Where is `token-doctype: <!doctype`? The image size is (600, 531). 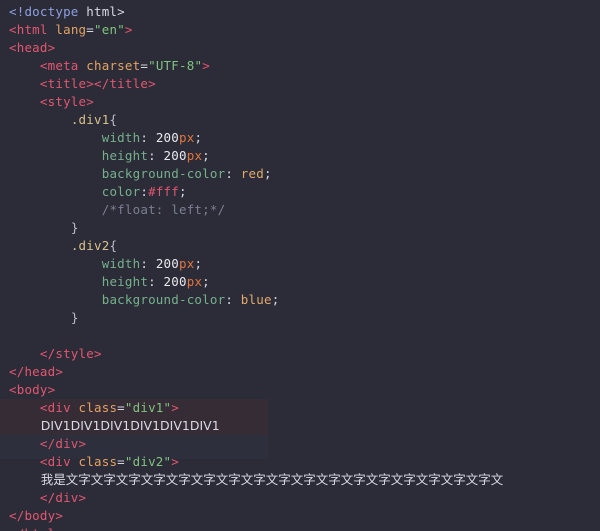
token-doctype: <!doctype is located at coordinates (44, 11).